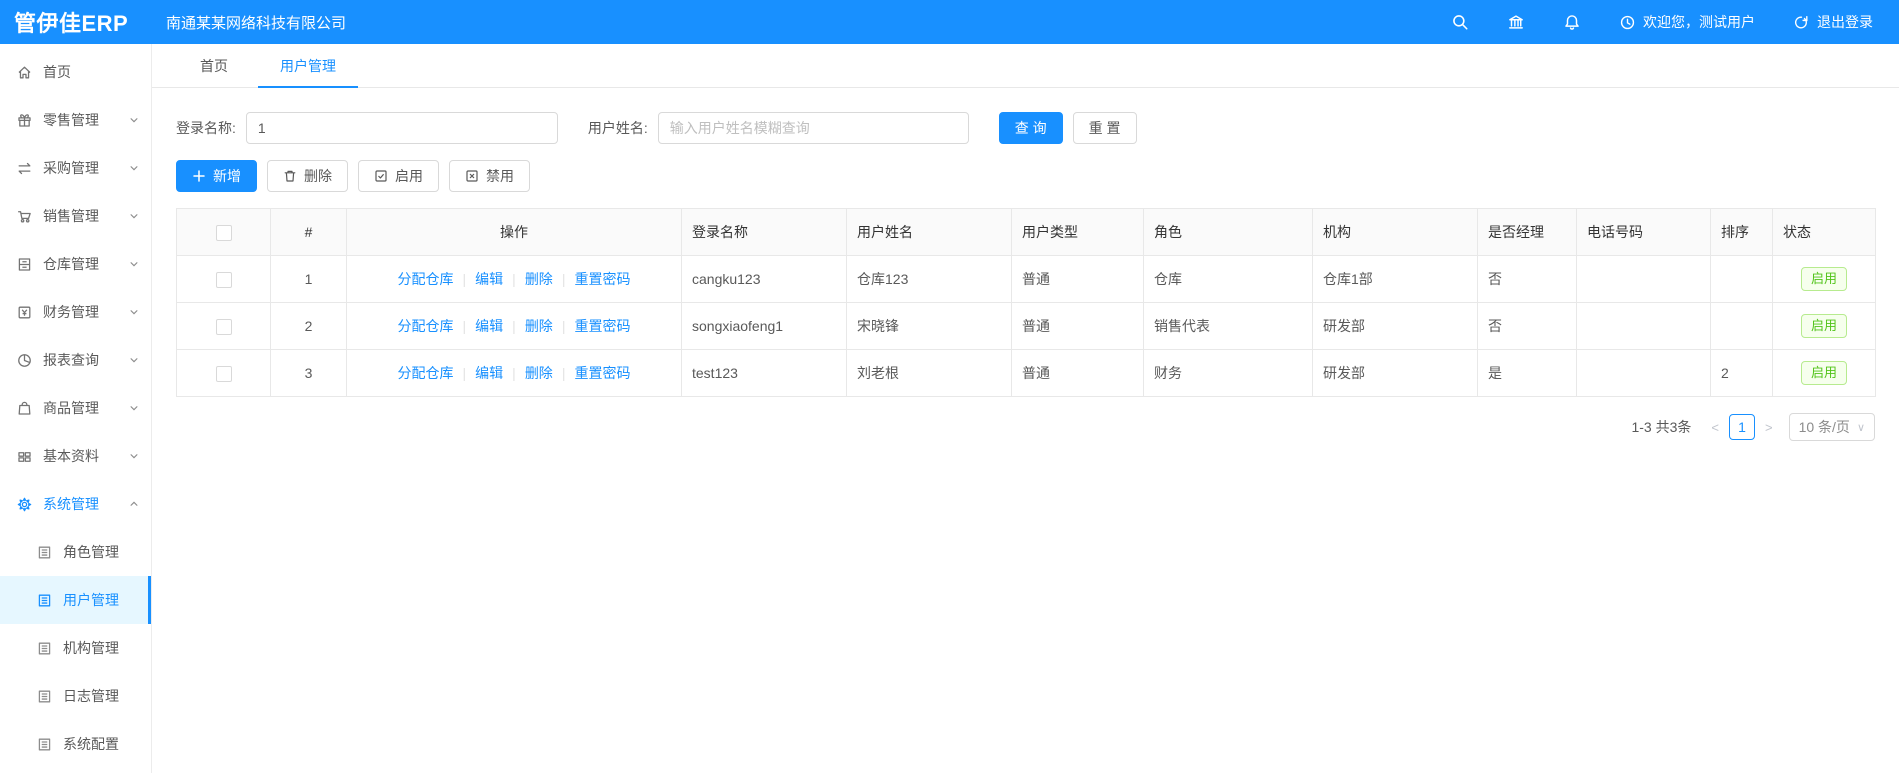  Describe the element at coordinates (75, 456) in the screenshot. I see `sidebar-item-basic-data: 基本资料` at that location.